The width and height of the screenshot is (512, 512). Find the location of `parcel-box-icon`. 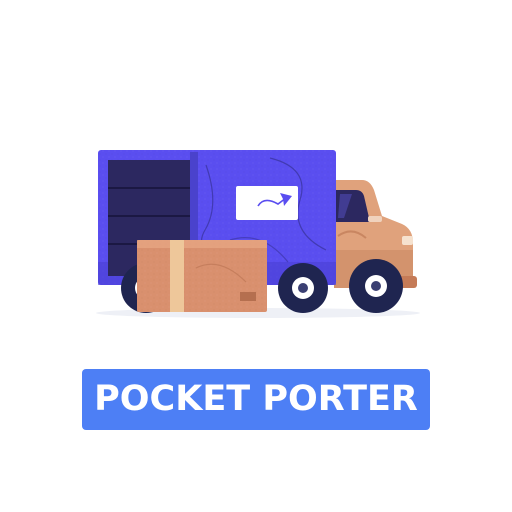

parcel-box-icon is located at coordinates (202, 276).